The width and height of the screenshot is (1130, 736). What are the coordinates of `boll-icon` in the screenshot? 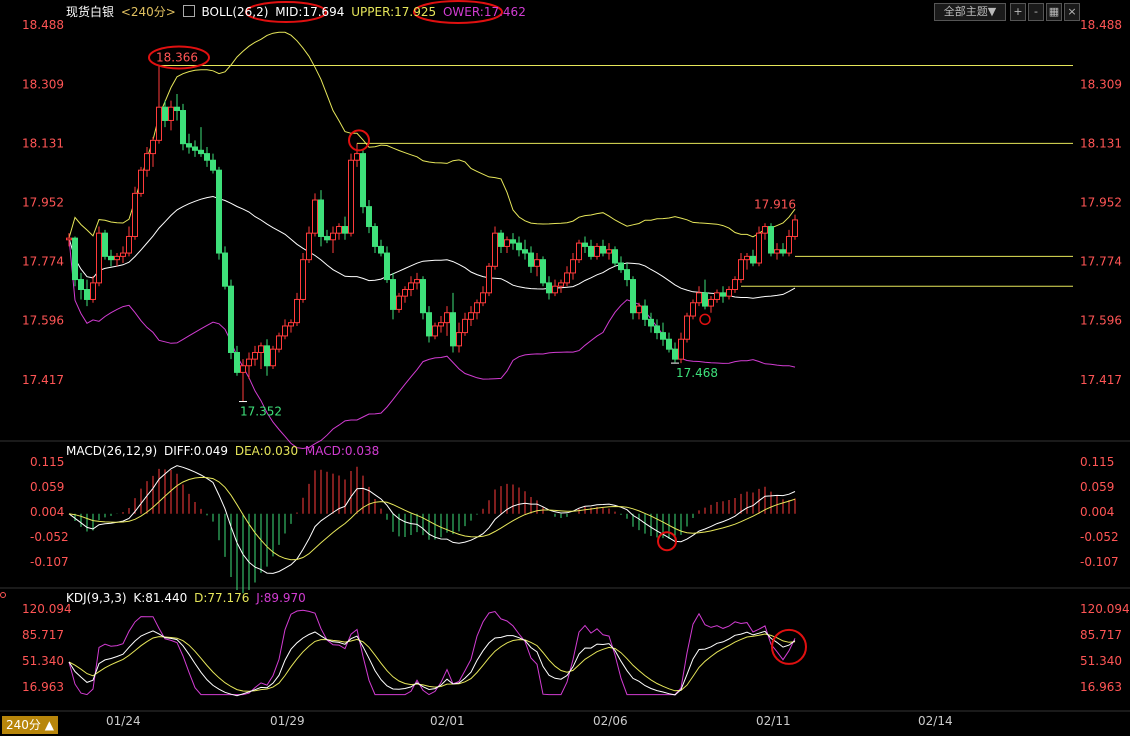 It's located at (188, 11).